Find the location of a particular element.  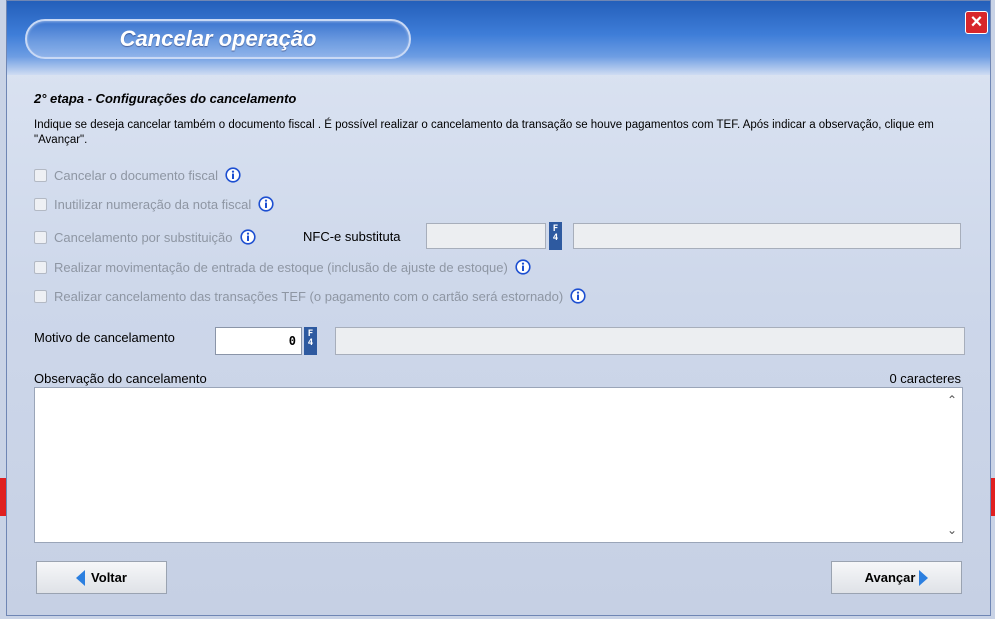

option-label: Cancelamento por substituição is located at coordinates (143, 237).